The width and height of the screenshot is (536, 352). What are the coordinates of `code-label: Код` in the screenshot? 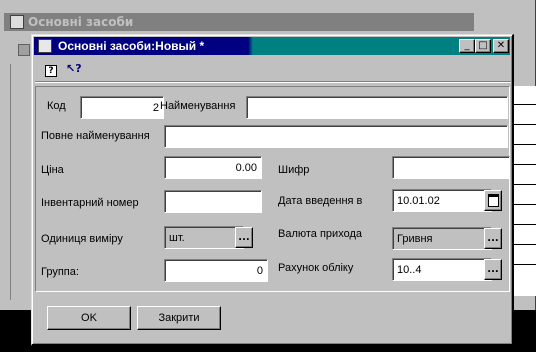 It's located at (56, 106).